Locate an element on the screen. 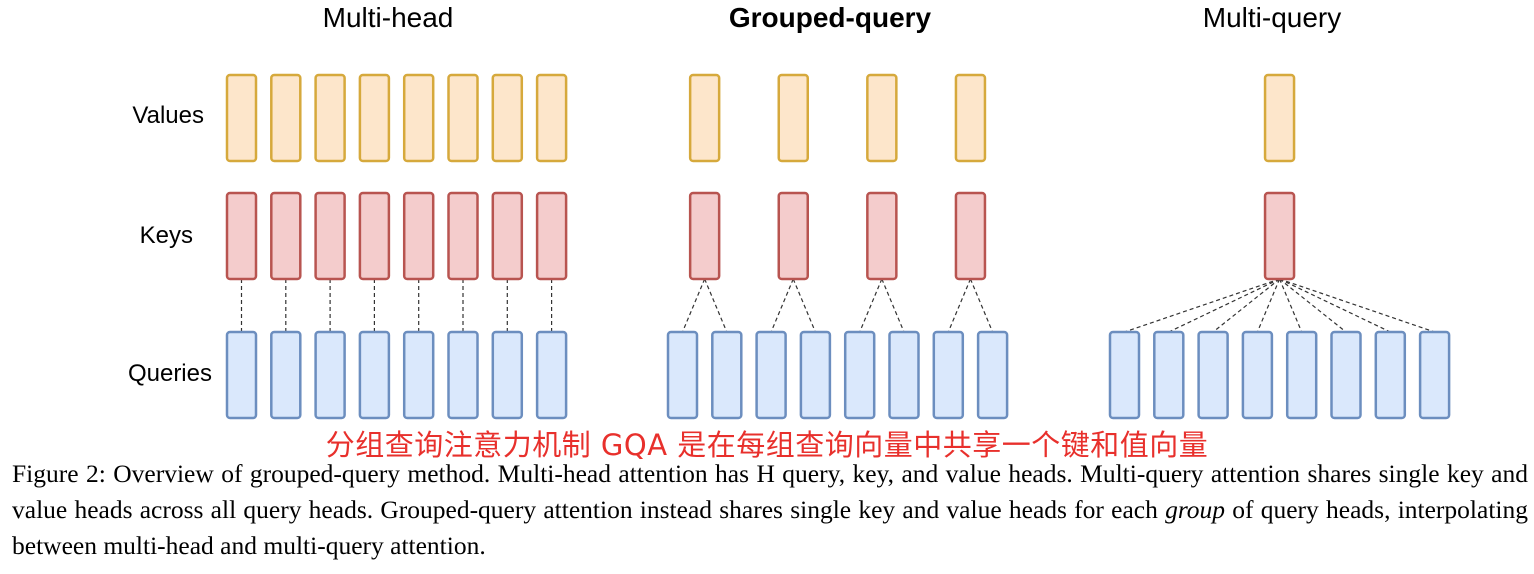 This screenshot has height=574, width=1534. multi-query-value-head is located at coordinates (1279, 118).